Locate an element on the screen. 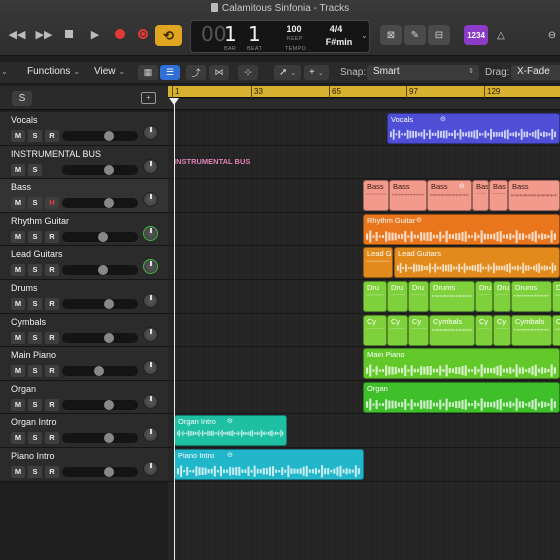  snap-select: Smart ⇕ is located at coordinates (423, 72).